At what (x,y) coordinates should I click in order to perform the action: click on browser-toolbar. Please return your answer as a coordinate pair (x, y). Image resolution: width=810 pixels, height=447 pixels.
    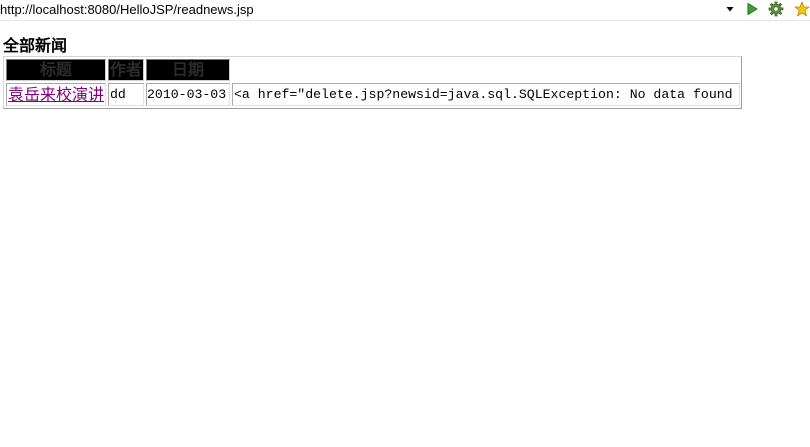
    Looking at the image, I should click on (405, 10).